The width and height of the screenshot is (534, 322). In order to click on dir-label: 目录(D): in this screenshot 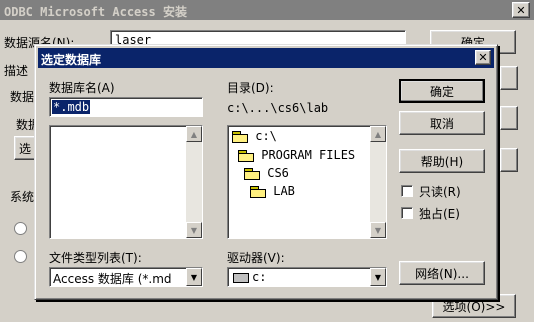, I will do `click(250, 88)`.